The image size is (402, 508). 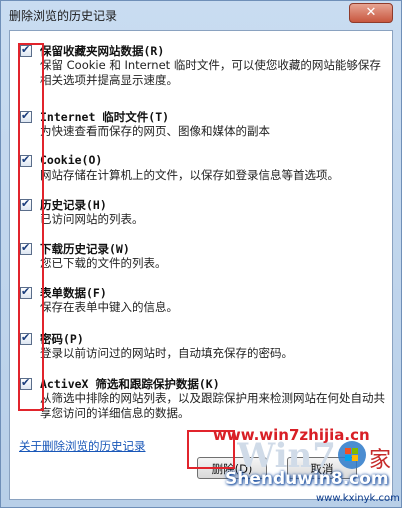 What do you see at coordinates (358, 498) in the screenshot?
I see `watermark-url-secondary: www.kxinyk.com` at bounding box center [358, 498].